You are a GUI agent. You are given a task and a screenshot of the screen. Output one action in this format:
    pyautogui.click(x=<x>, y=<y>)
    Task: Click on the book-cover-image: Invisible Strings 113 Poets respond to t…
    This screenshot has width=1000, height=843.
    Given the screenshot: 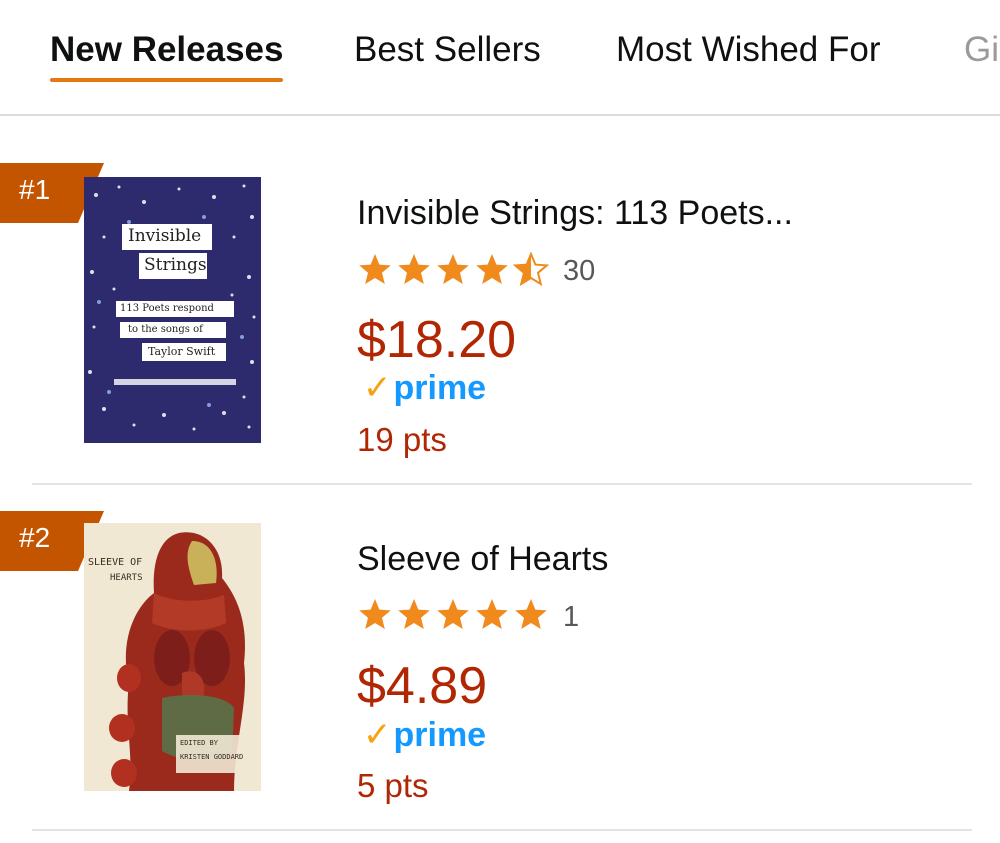 What is the action you would take?
    pyautogui.click(x=172, y=310)
    